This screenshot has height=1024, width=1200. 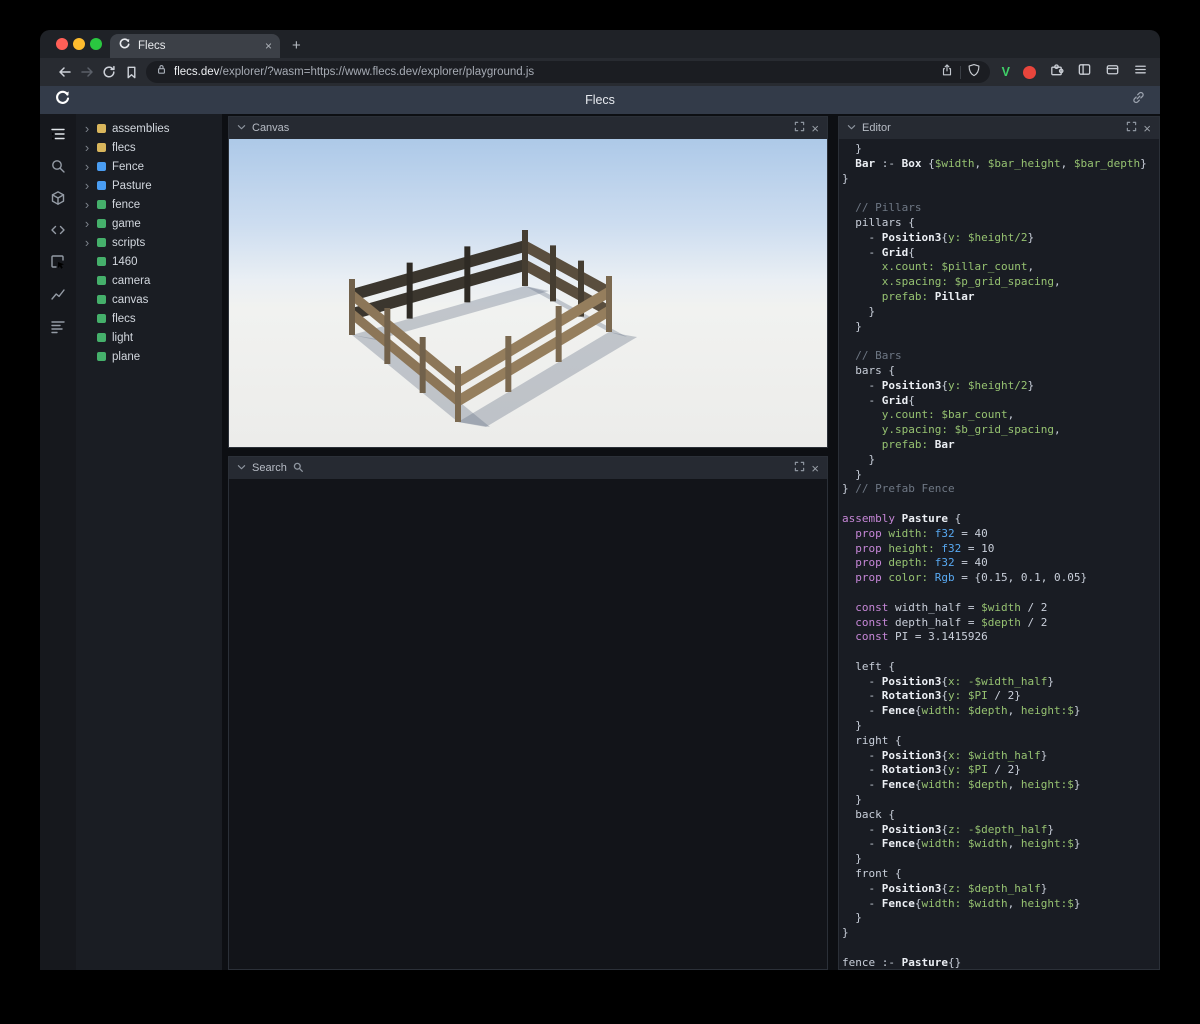 I want to click on tree-item-plane: plane, so click(x=149, y=356).